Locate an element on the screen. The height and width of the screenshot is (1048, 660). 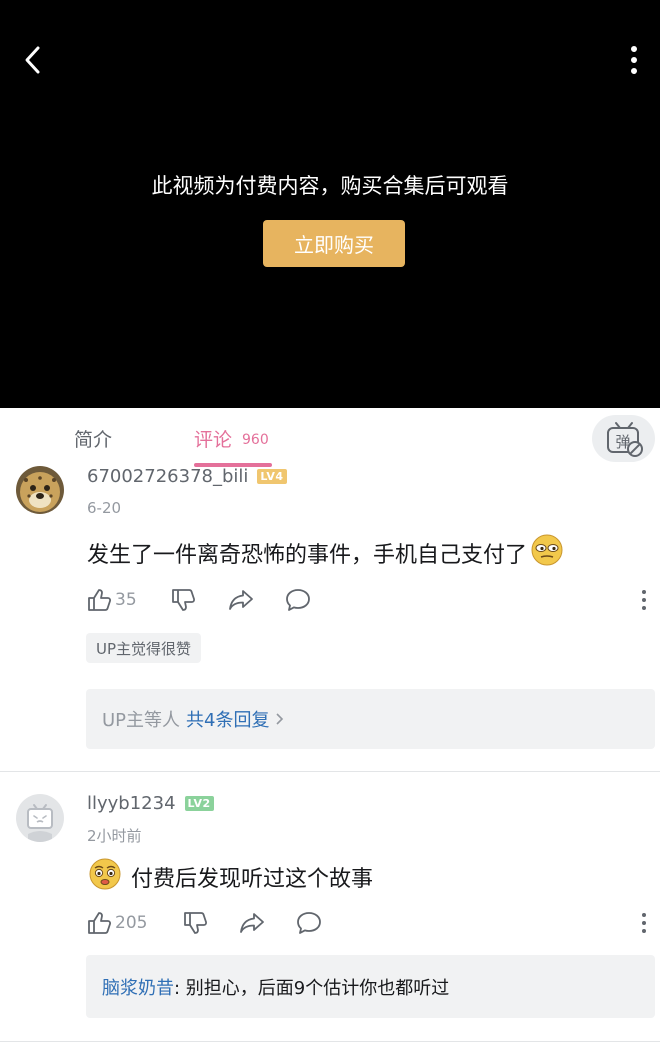
username-text: 67002726378_bili is located at coordinates (168, 476).